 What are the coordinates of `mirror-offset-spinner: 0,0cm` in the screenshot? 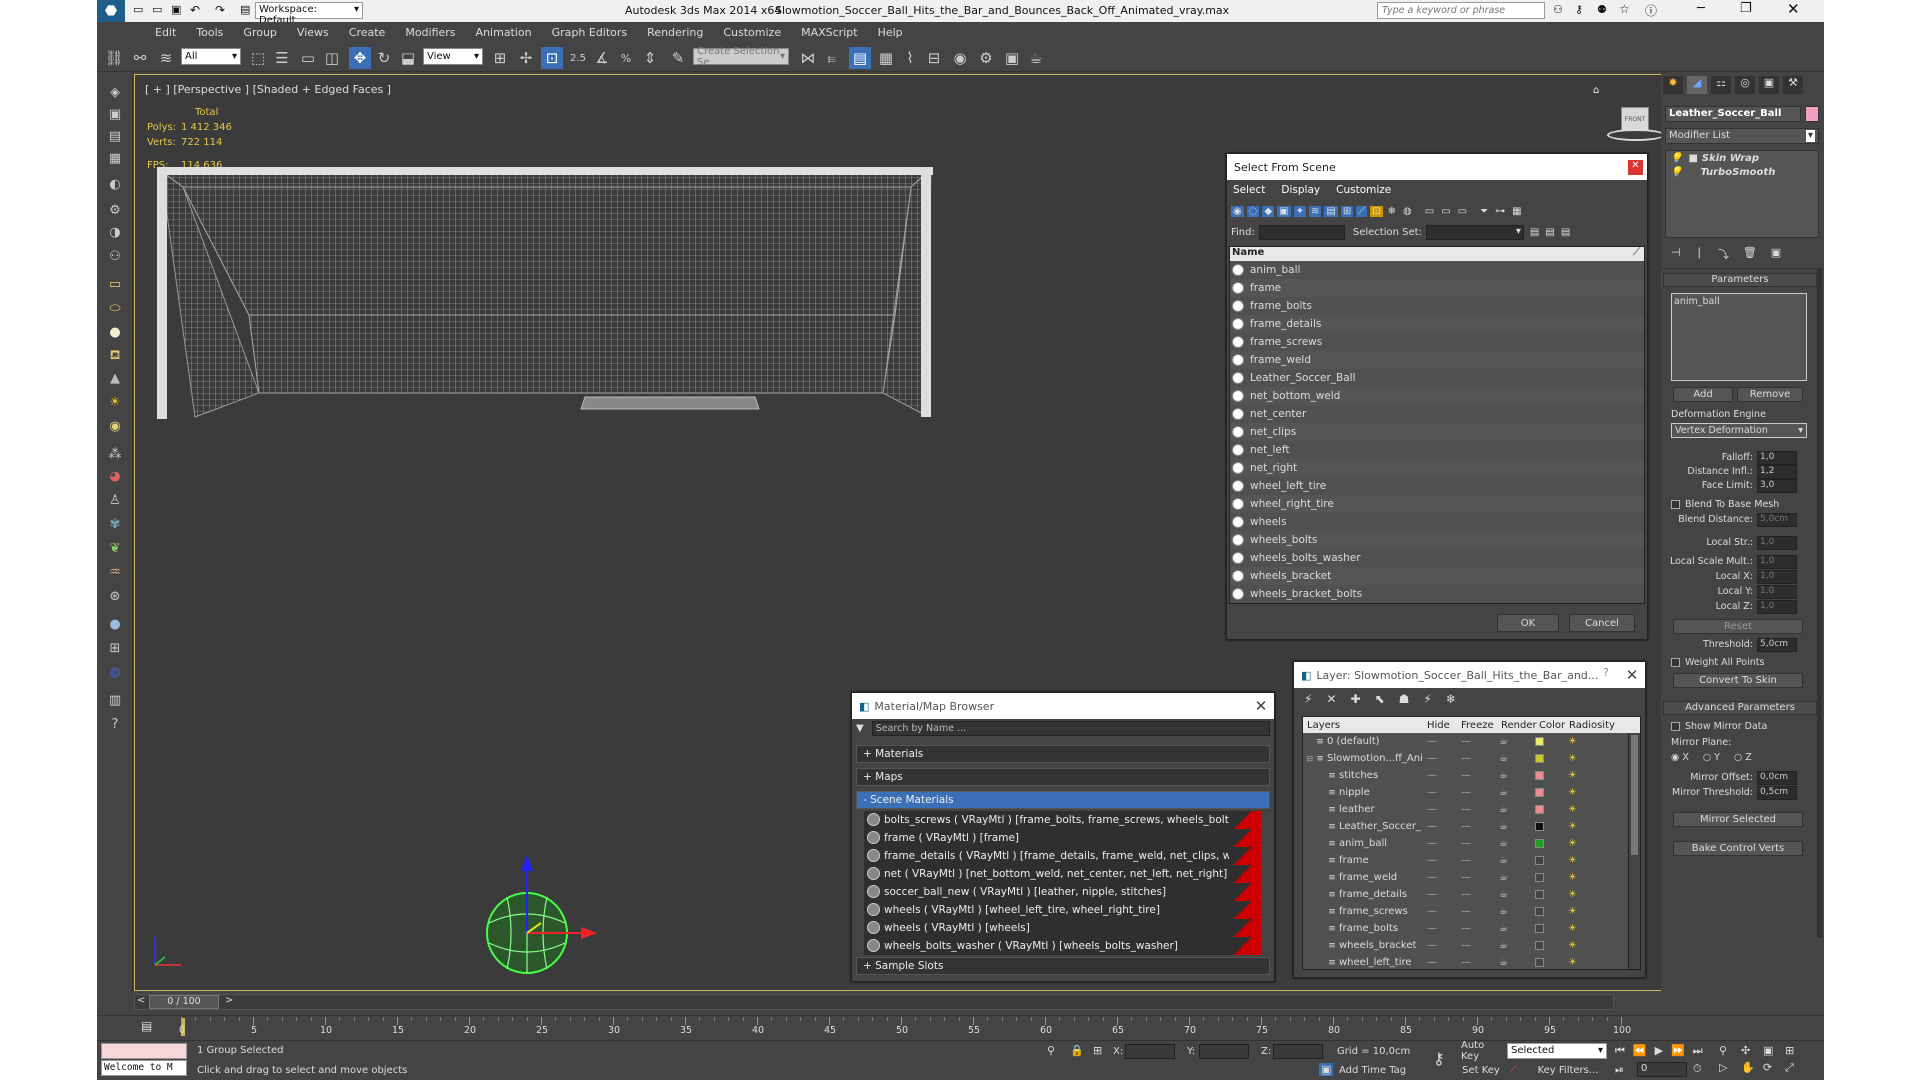 It's located at (1777, 778).